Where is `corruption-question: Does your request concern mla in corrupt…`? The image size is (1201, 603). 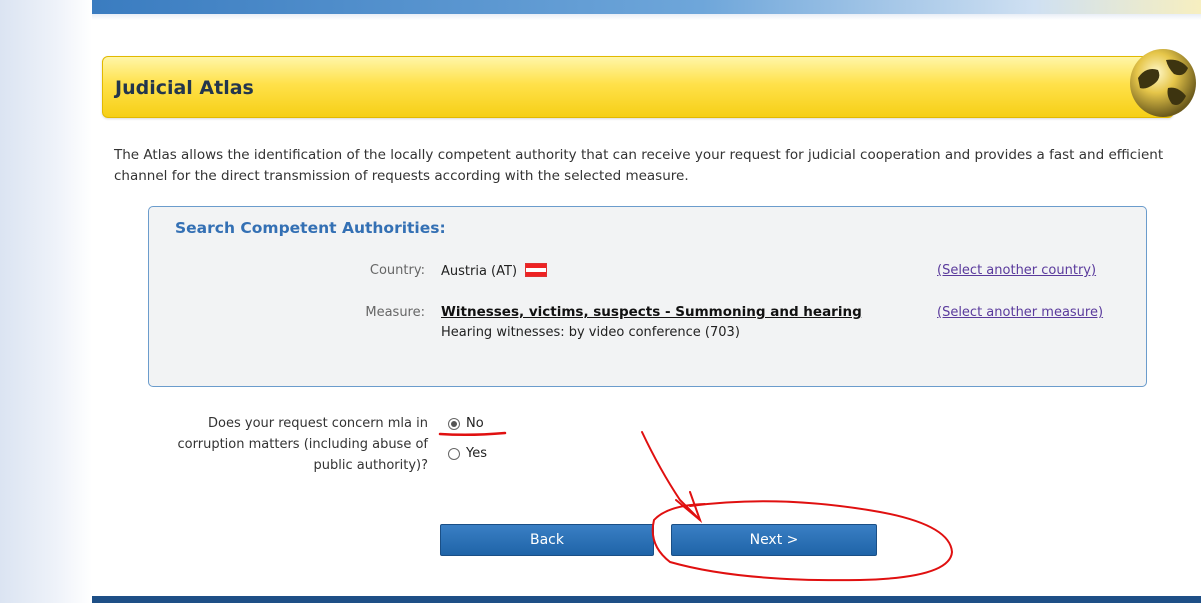 corruption-question: Does your request concern mla in corrupt… is located at coordinates (302, 444).